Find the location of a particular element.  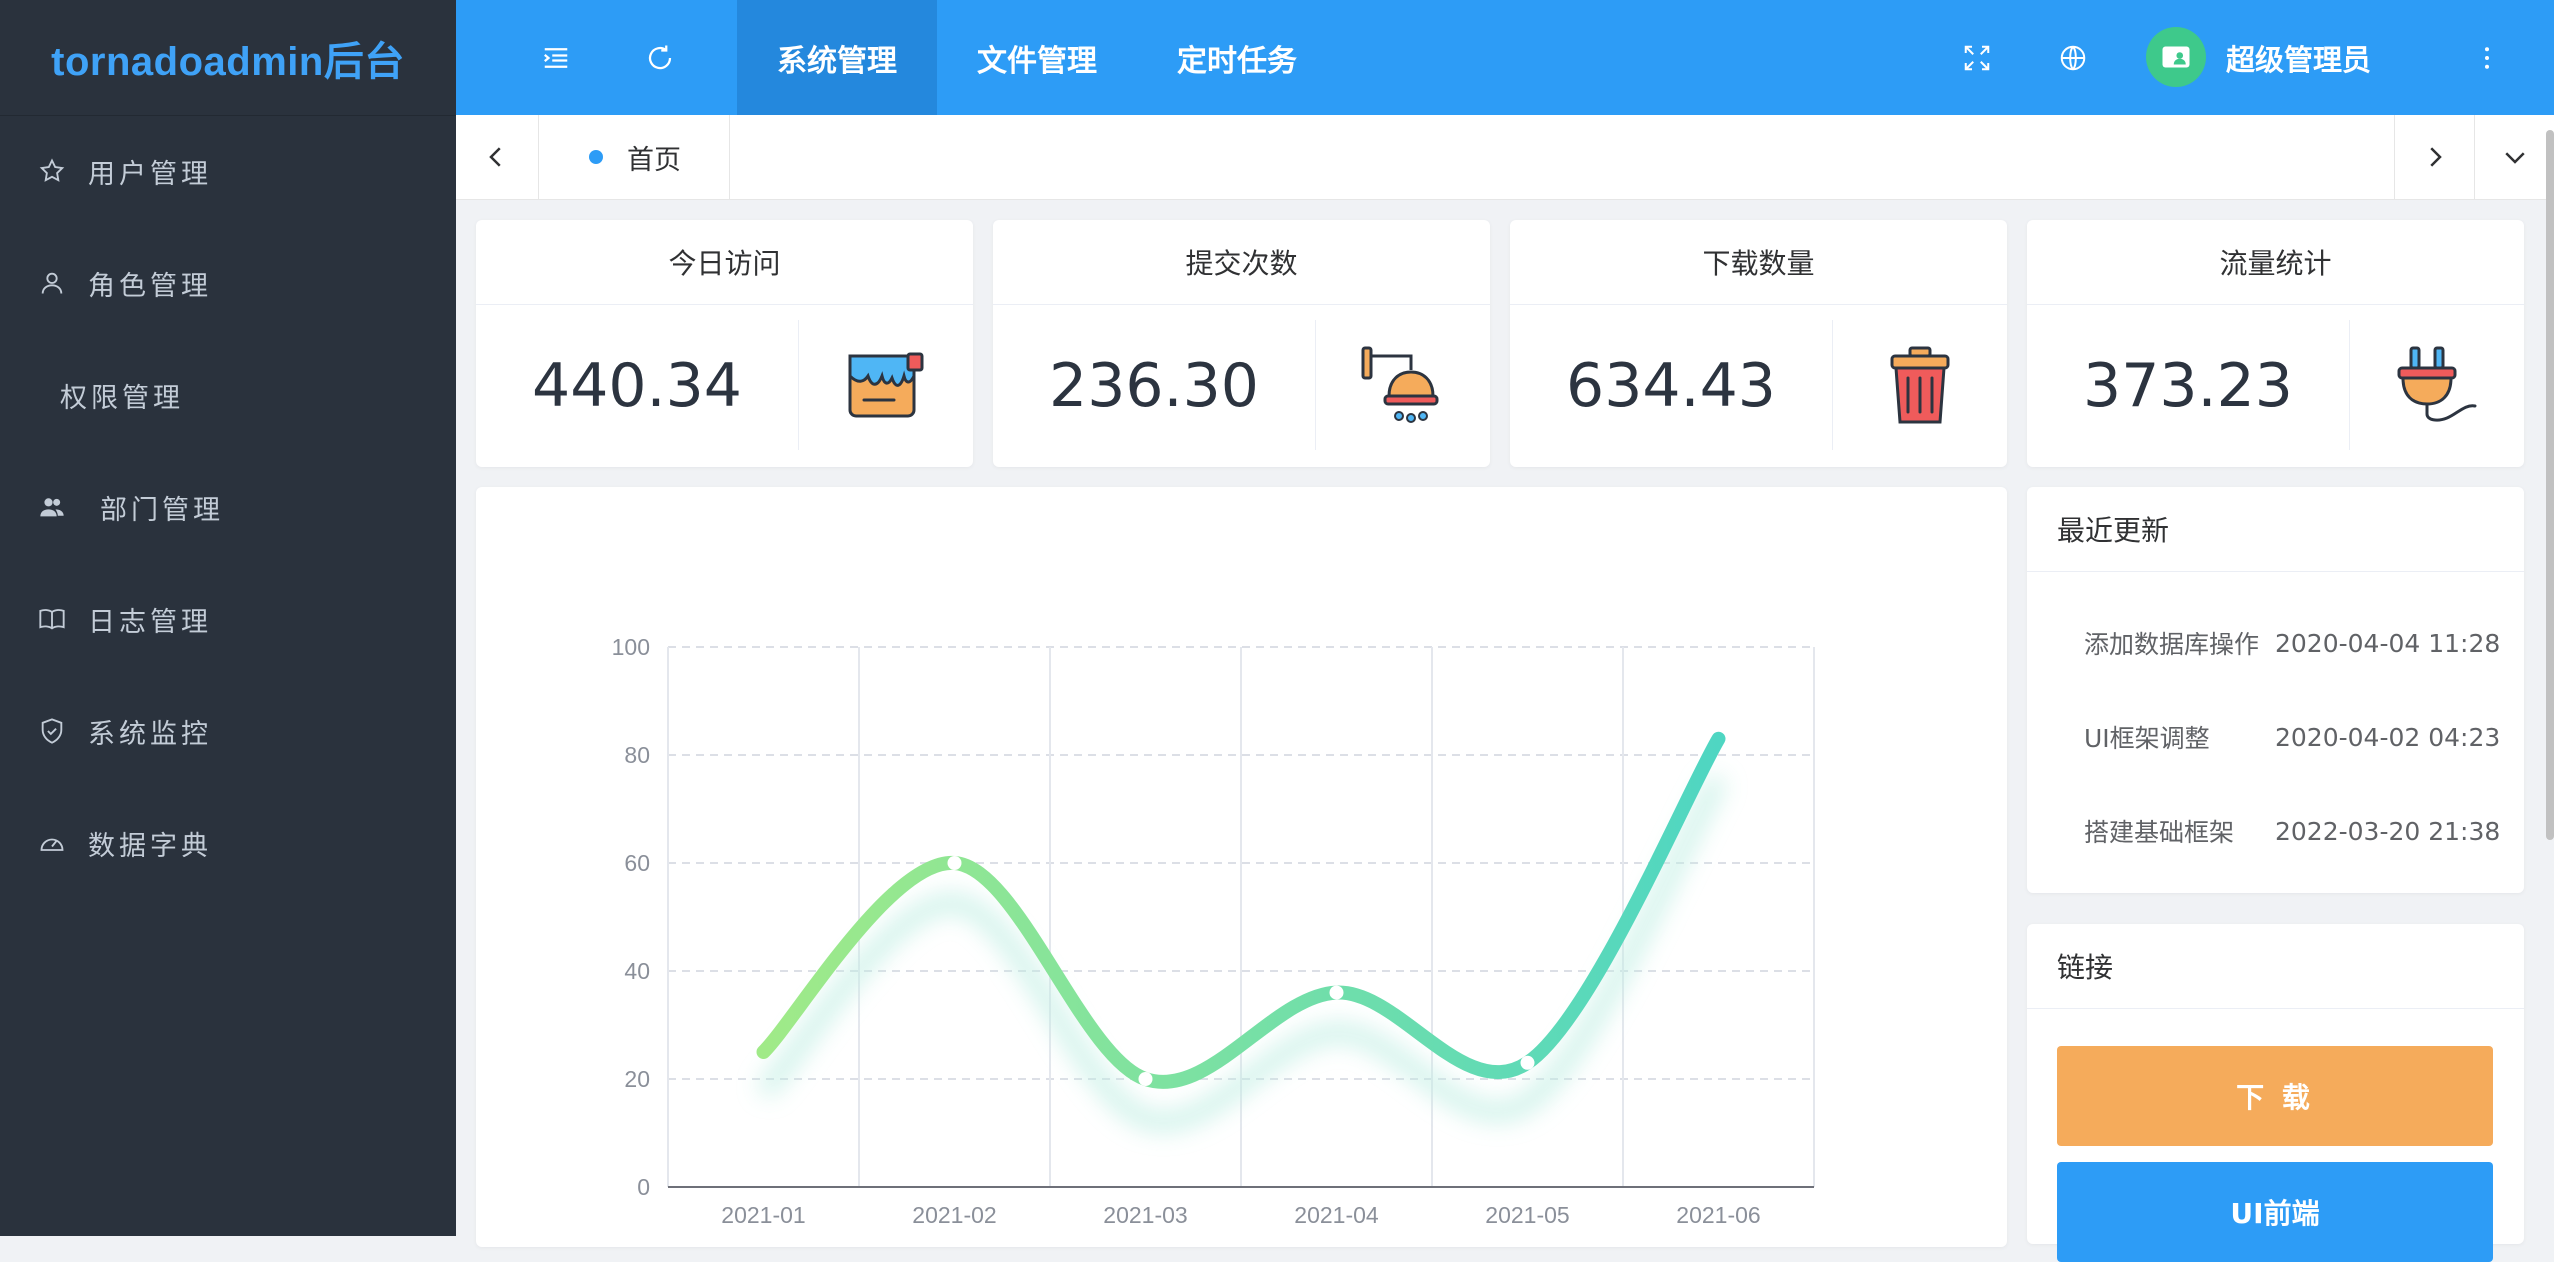

sidebar-item-monitor: 系统监控 is located at coordinates (228, 731).